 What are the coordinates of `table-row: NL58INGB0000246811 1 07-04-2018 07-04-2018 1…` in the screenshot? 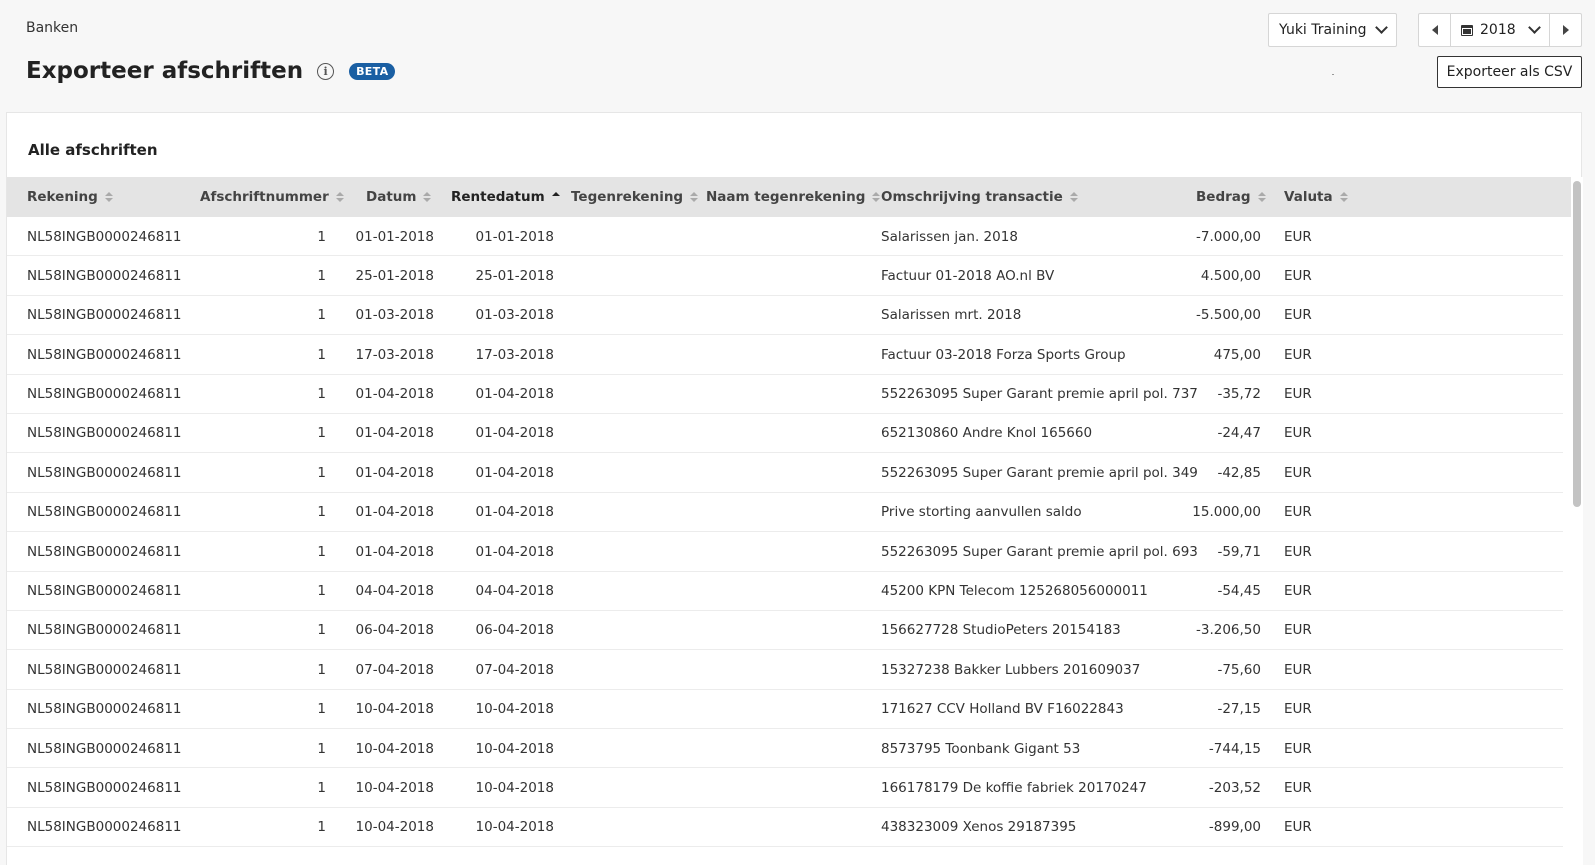 It's located at (785, 670).